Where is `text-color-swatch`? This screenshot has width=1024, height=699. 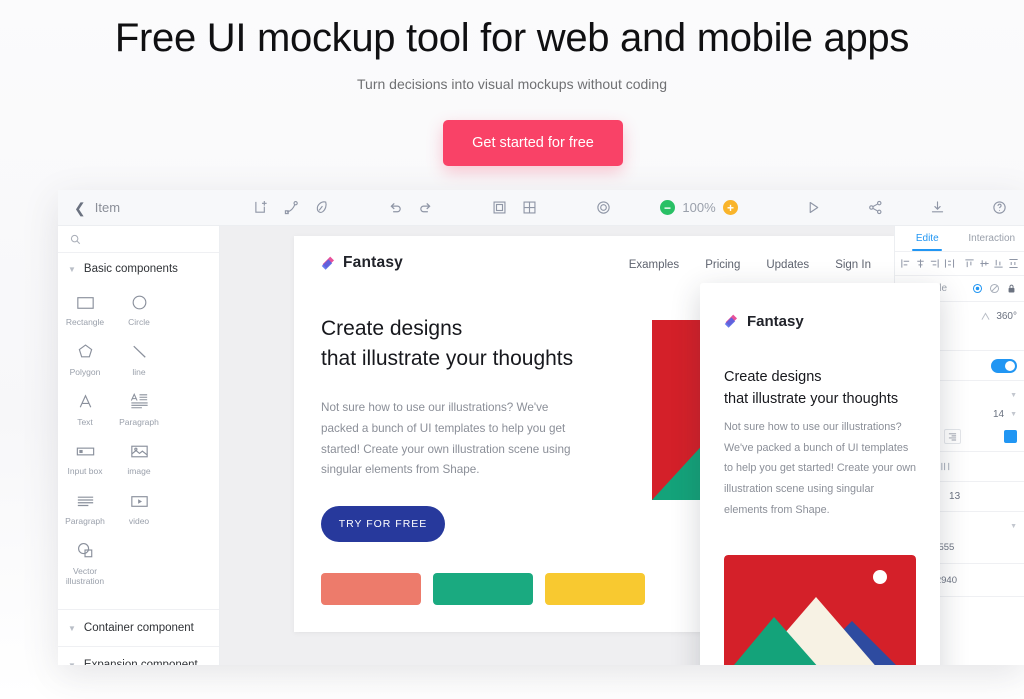
text-color-swatch is located at coordinates (1010, 436).